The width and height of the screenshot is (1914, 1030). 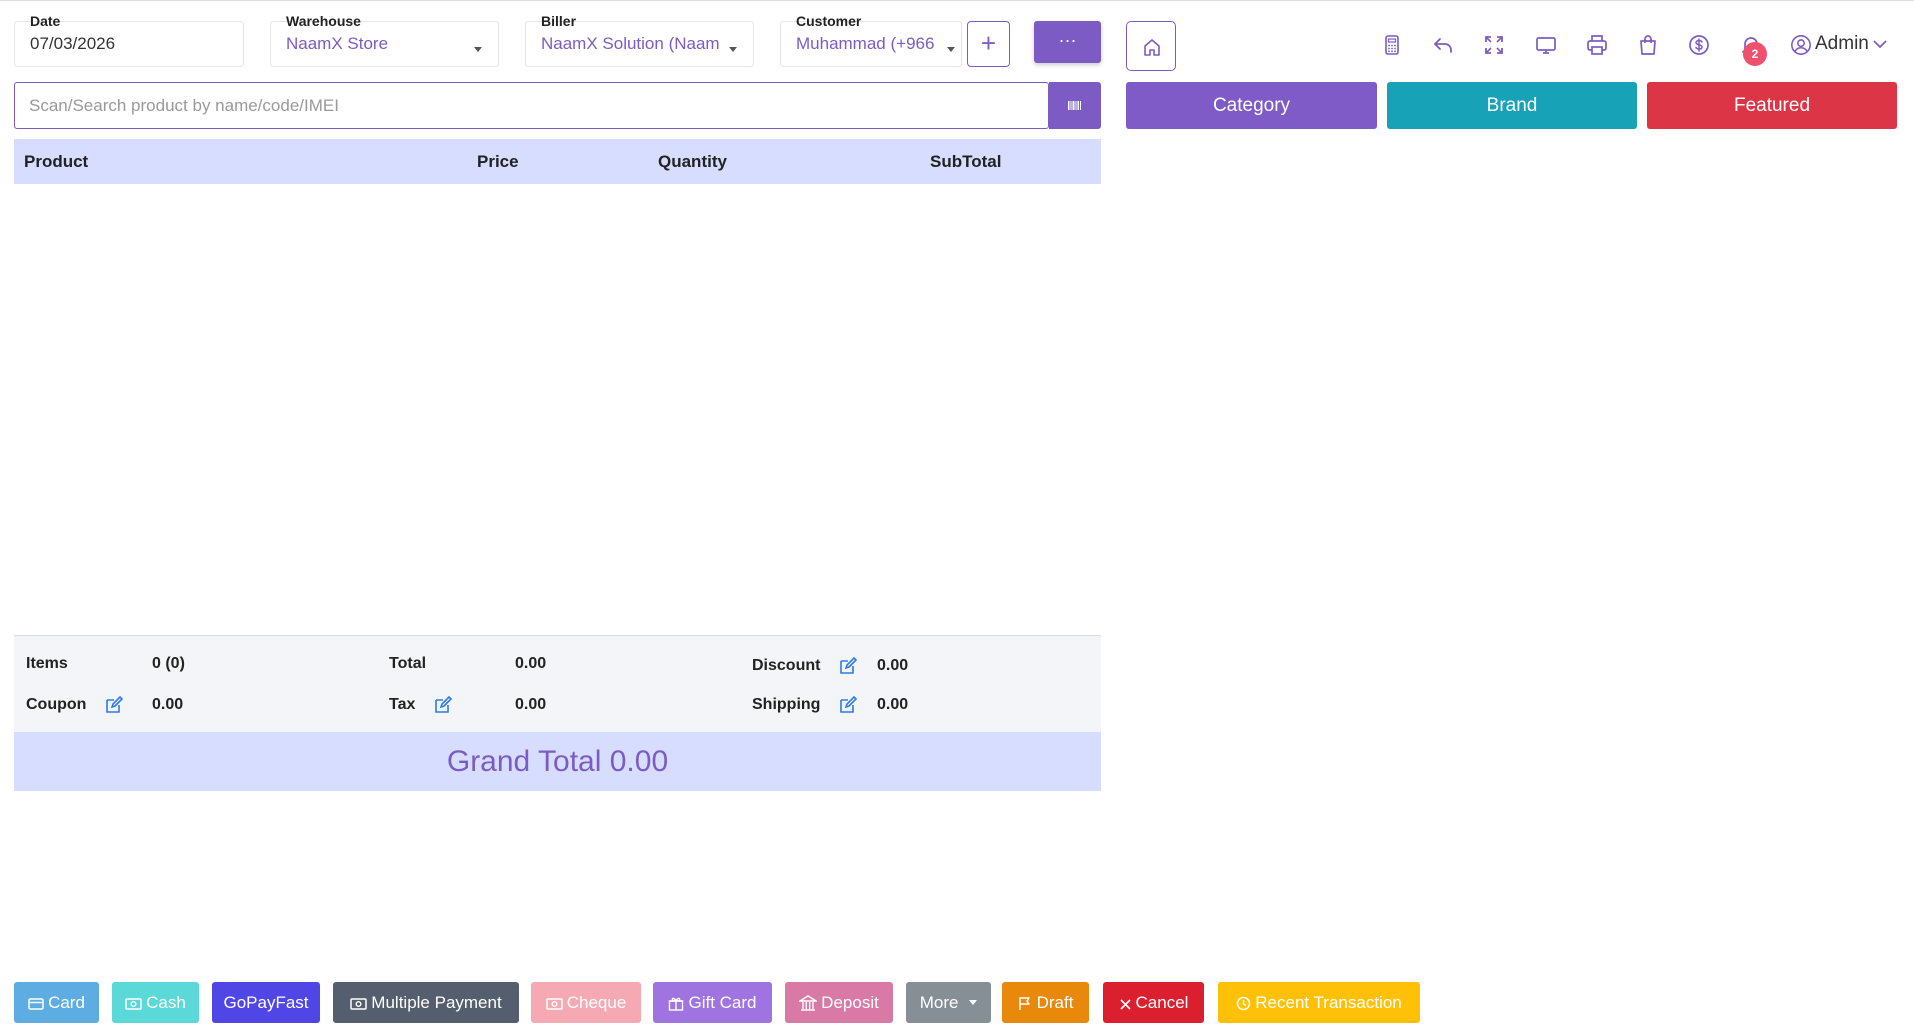 What do you see at coordinates (1648, 45) in the screenshot?
I see `shopping-bag-icon` at bounding box center [1648, 45].